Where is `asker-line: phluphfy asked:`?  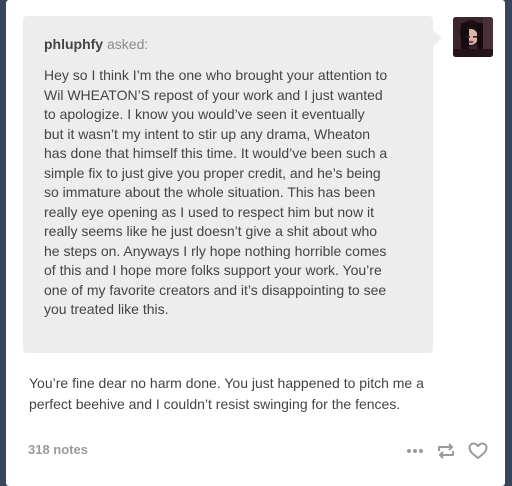 asker-line: phluphfy asked: is located at coordinates (96, 44).